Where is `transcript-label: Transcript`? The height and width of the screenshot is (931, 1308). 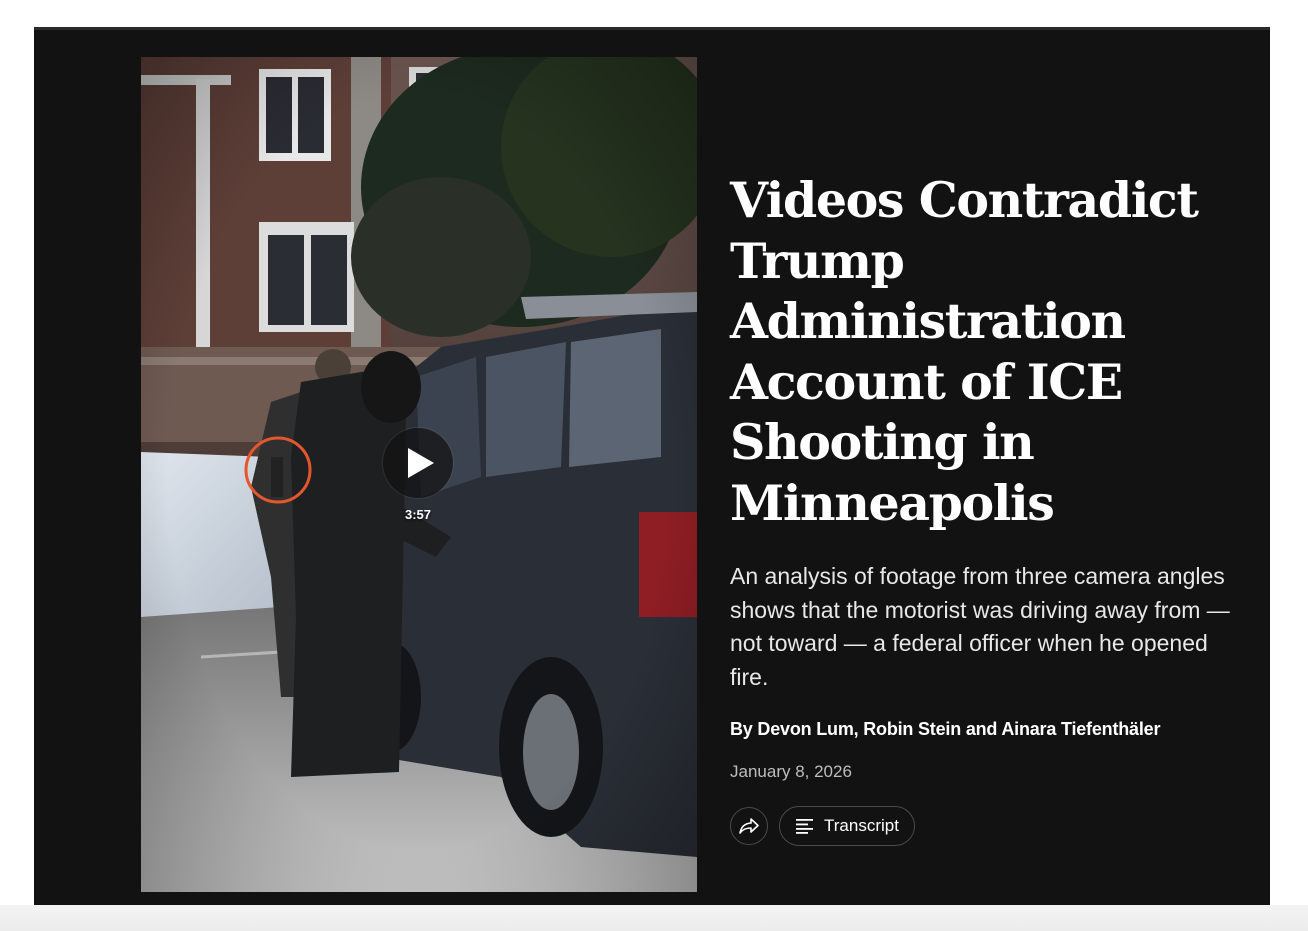
transcript-label: Transcript is located at coordinates (861, 825).